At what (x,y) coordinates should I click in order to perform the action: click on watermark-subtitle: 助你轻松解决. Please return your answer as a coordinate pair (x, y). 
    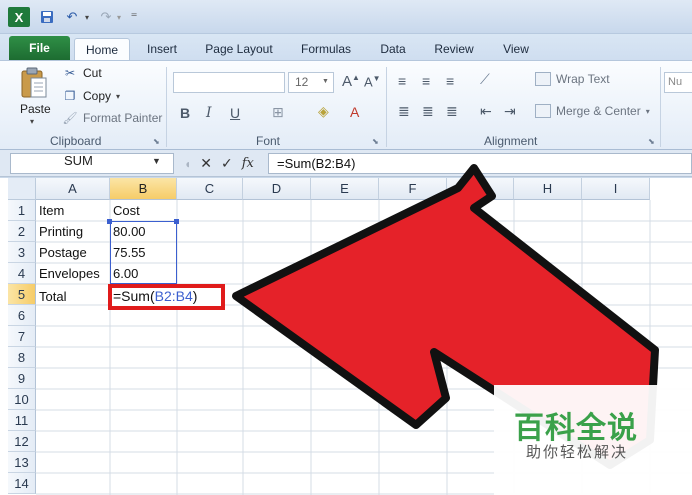
    Looking at the image, I should click on (577, 452).